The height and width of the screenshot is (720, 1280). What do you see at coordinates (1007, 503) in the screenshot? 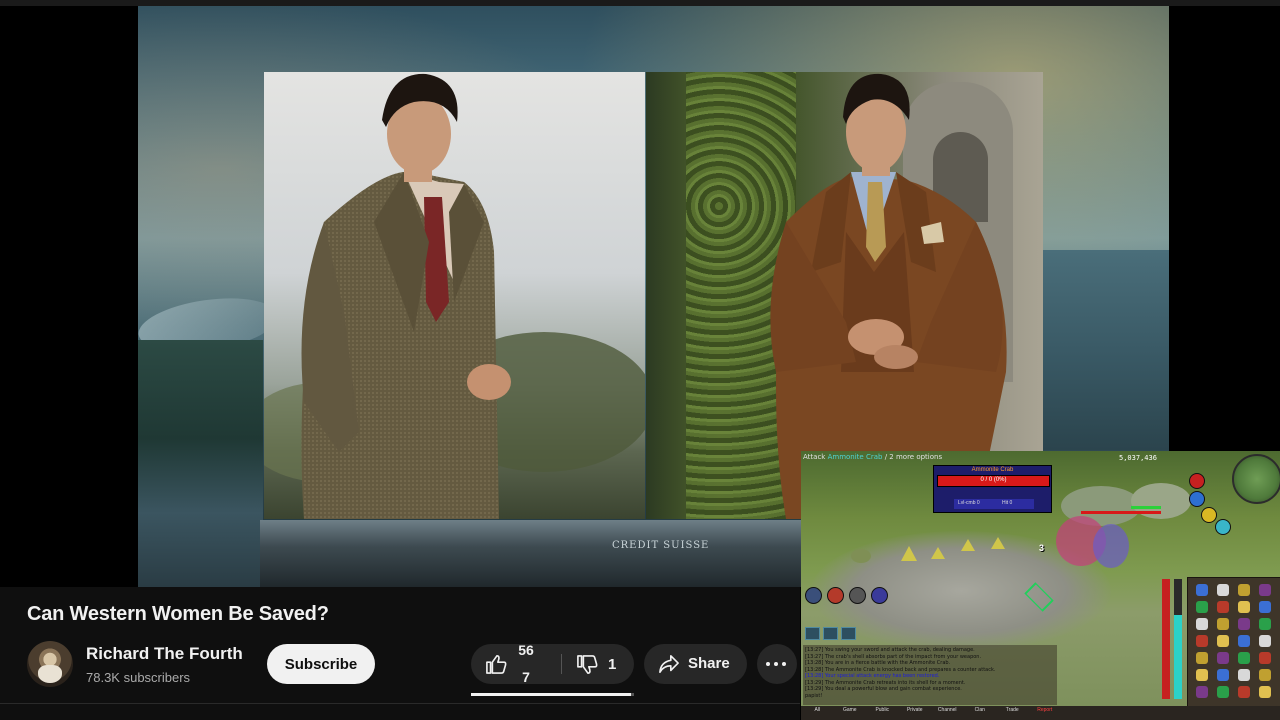
I see `npc-sub-right: Hit 0` at bounding box center [1007, 503].